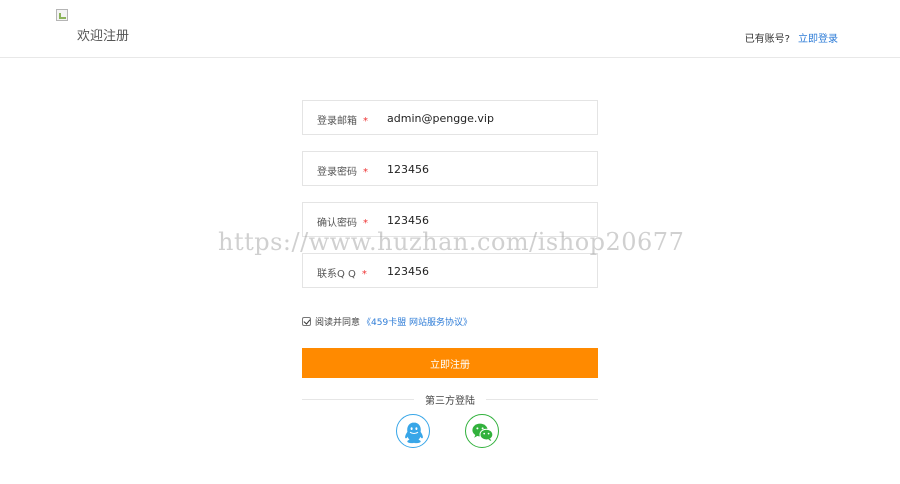 This screenshot has height=484, width=900. What do you see at coordinates (767, 39) in the screenshot?
I see `login-prompt-text: 已有账号?` at bounding box center [767, 39].